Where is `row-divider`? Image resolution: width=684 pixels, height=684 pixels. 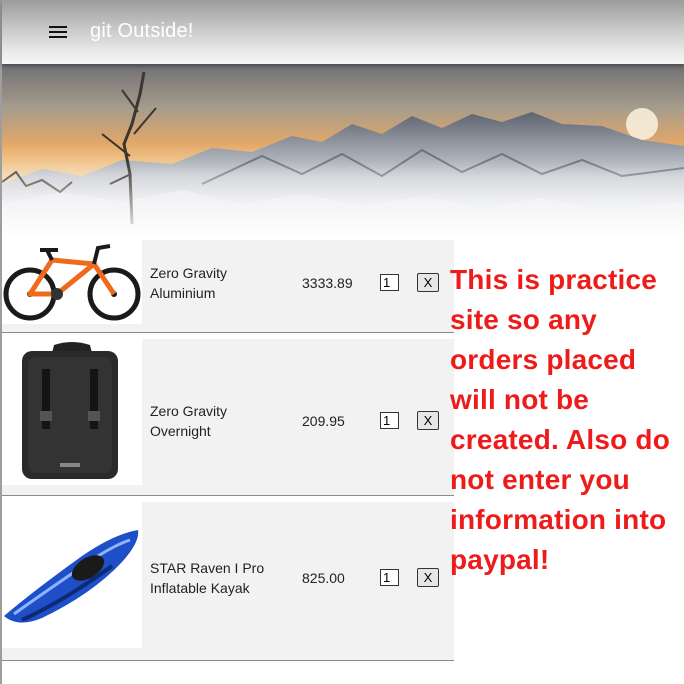
row-divider is located at coordinates (228, 660).